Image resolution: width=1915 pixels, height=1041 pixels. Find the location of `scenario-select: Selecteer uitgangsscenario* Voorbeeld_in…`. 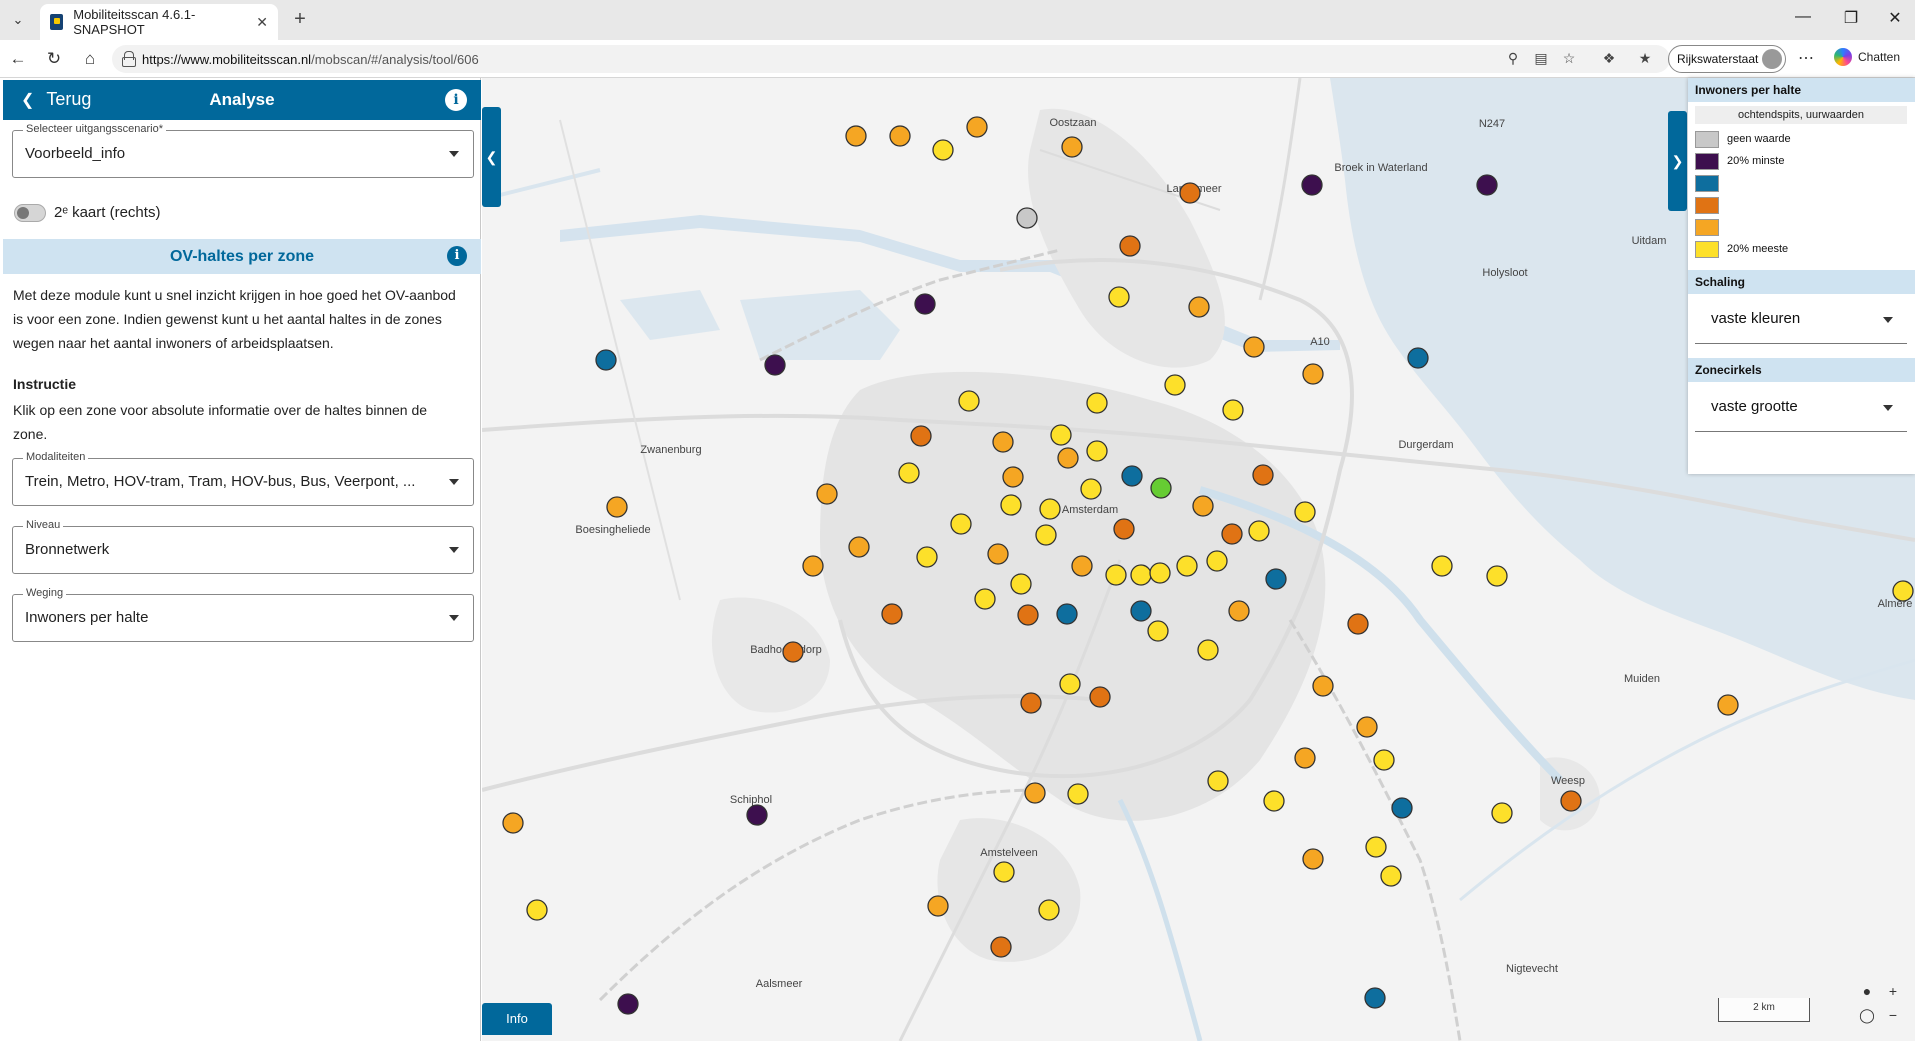

scenario-select: Selecteer uitgangsscenario* Voorbeeld_in… is located at coordinates (243, 150).